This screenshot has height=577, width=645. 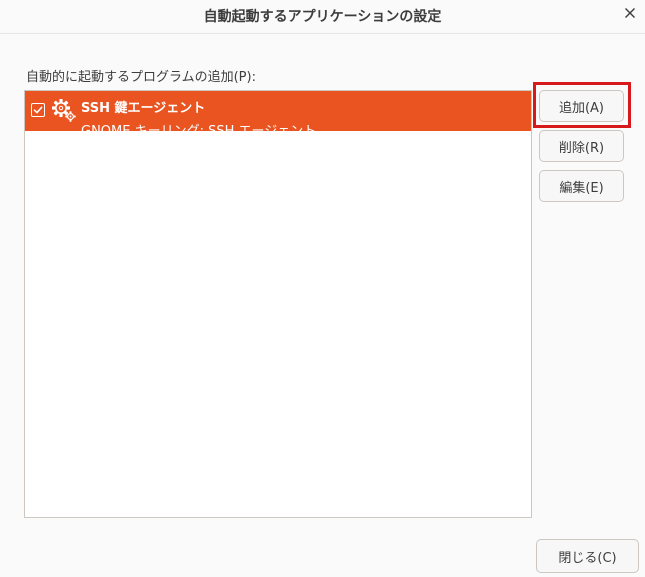 I want to click on enable-checkbox, so click(x=38, y=110).